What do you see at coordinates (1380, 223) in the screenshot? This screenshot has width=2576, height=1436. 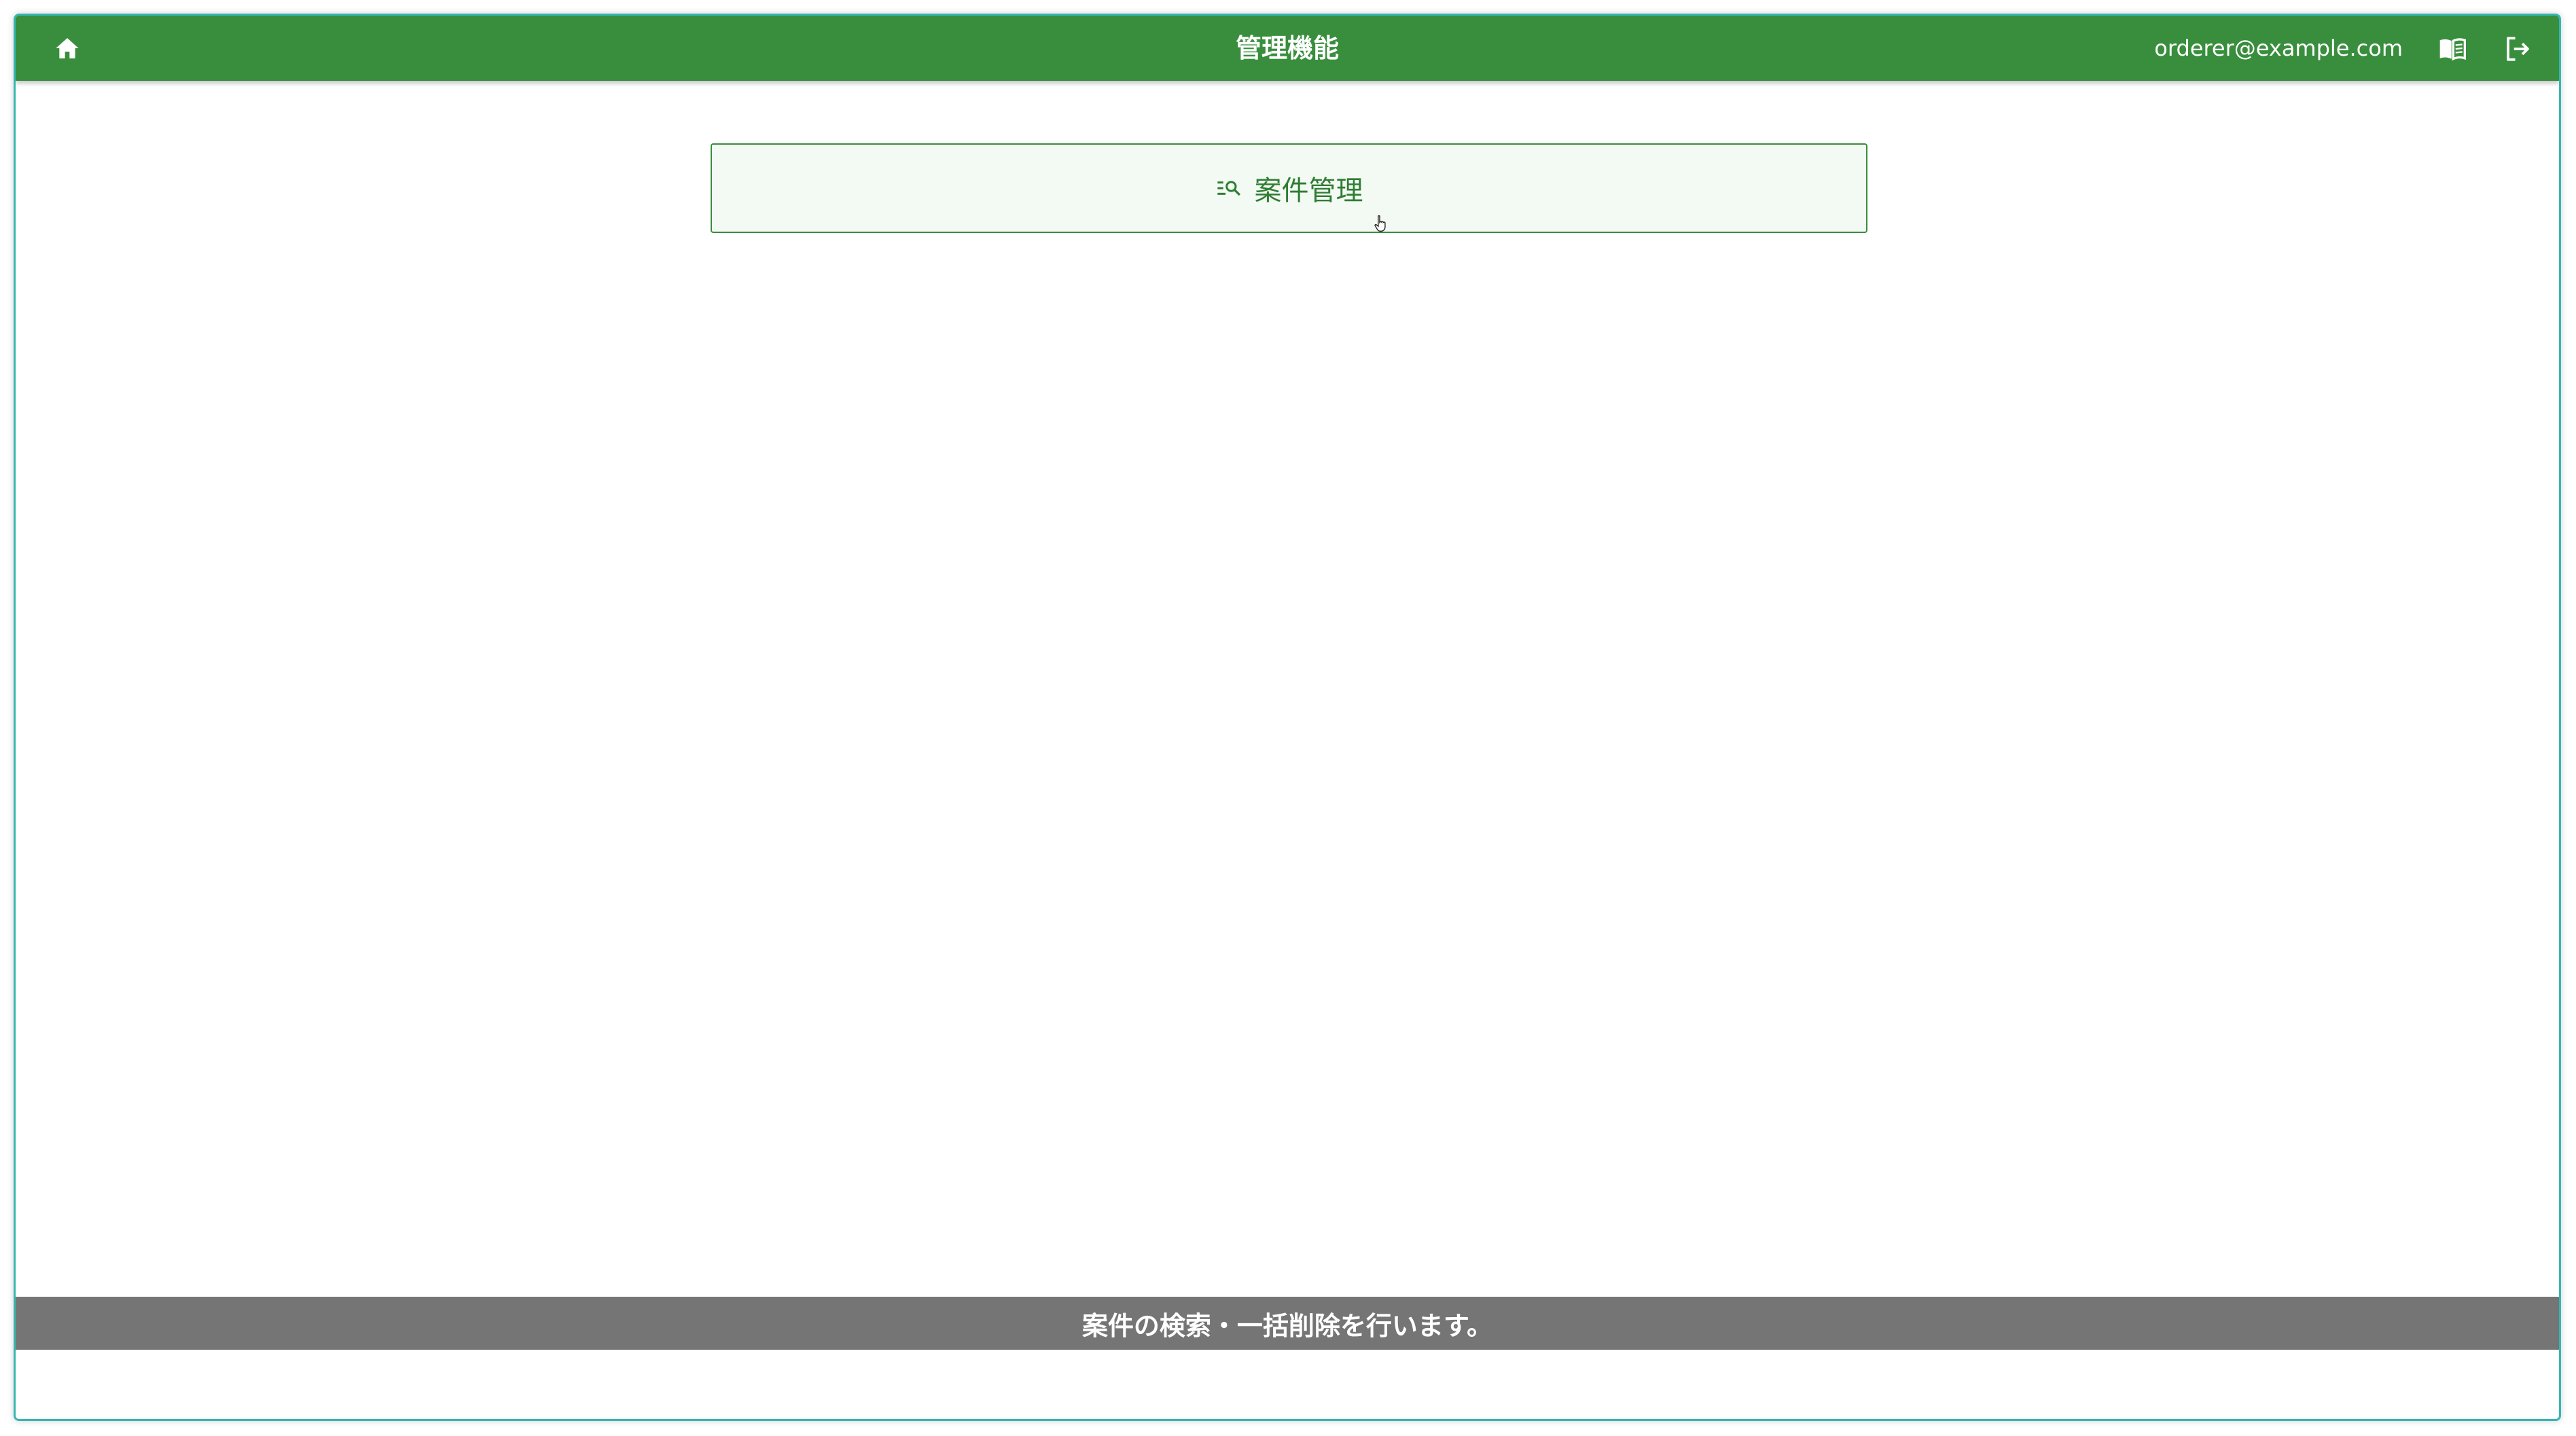 I see `hand-pointer-icon` at bounding box center [1380, 223].